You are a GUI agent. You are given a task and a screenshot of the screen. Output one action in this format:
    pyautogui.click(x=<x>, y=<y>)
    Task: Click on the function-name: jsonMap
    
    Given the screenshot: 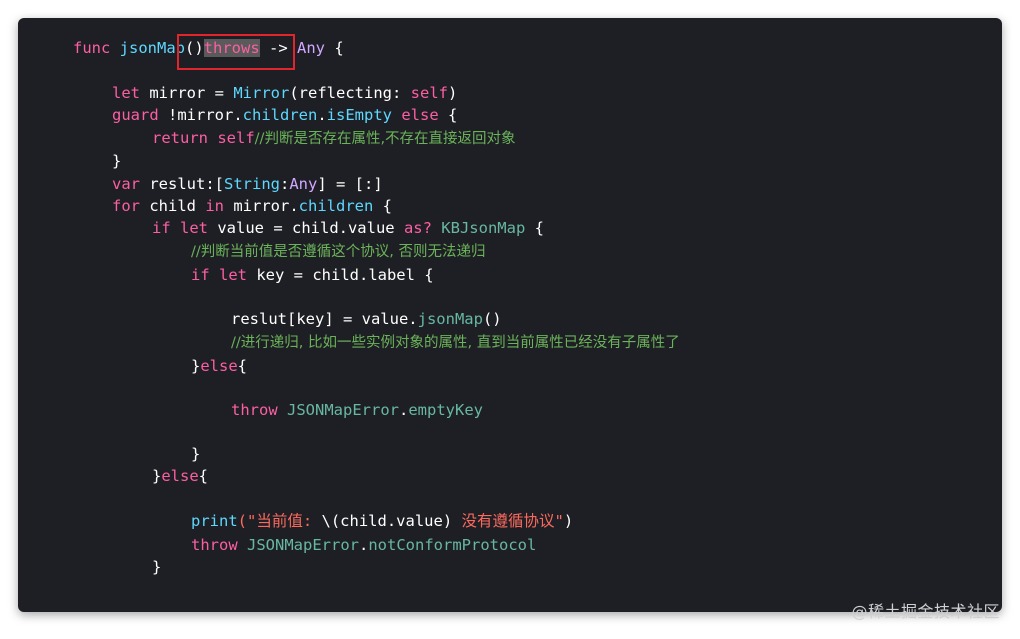 What is the action you would take?
    pyautogui.click(x=152, y=48)
    